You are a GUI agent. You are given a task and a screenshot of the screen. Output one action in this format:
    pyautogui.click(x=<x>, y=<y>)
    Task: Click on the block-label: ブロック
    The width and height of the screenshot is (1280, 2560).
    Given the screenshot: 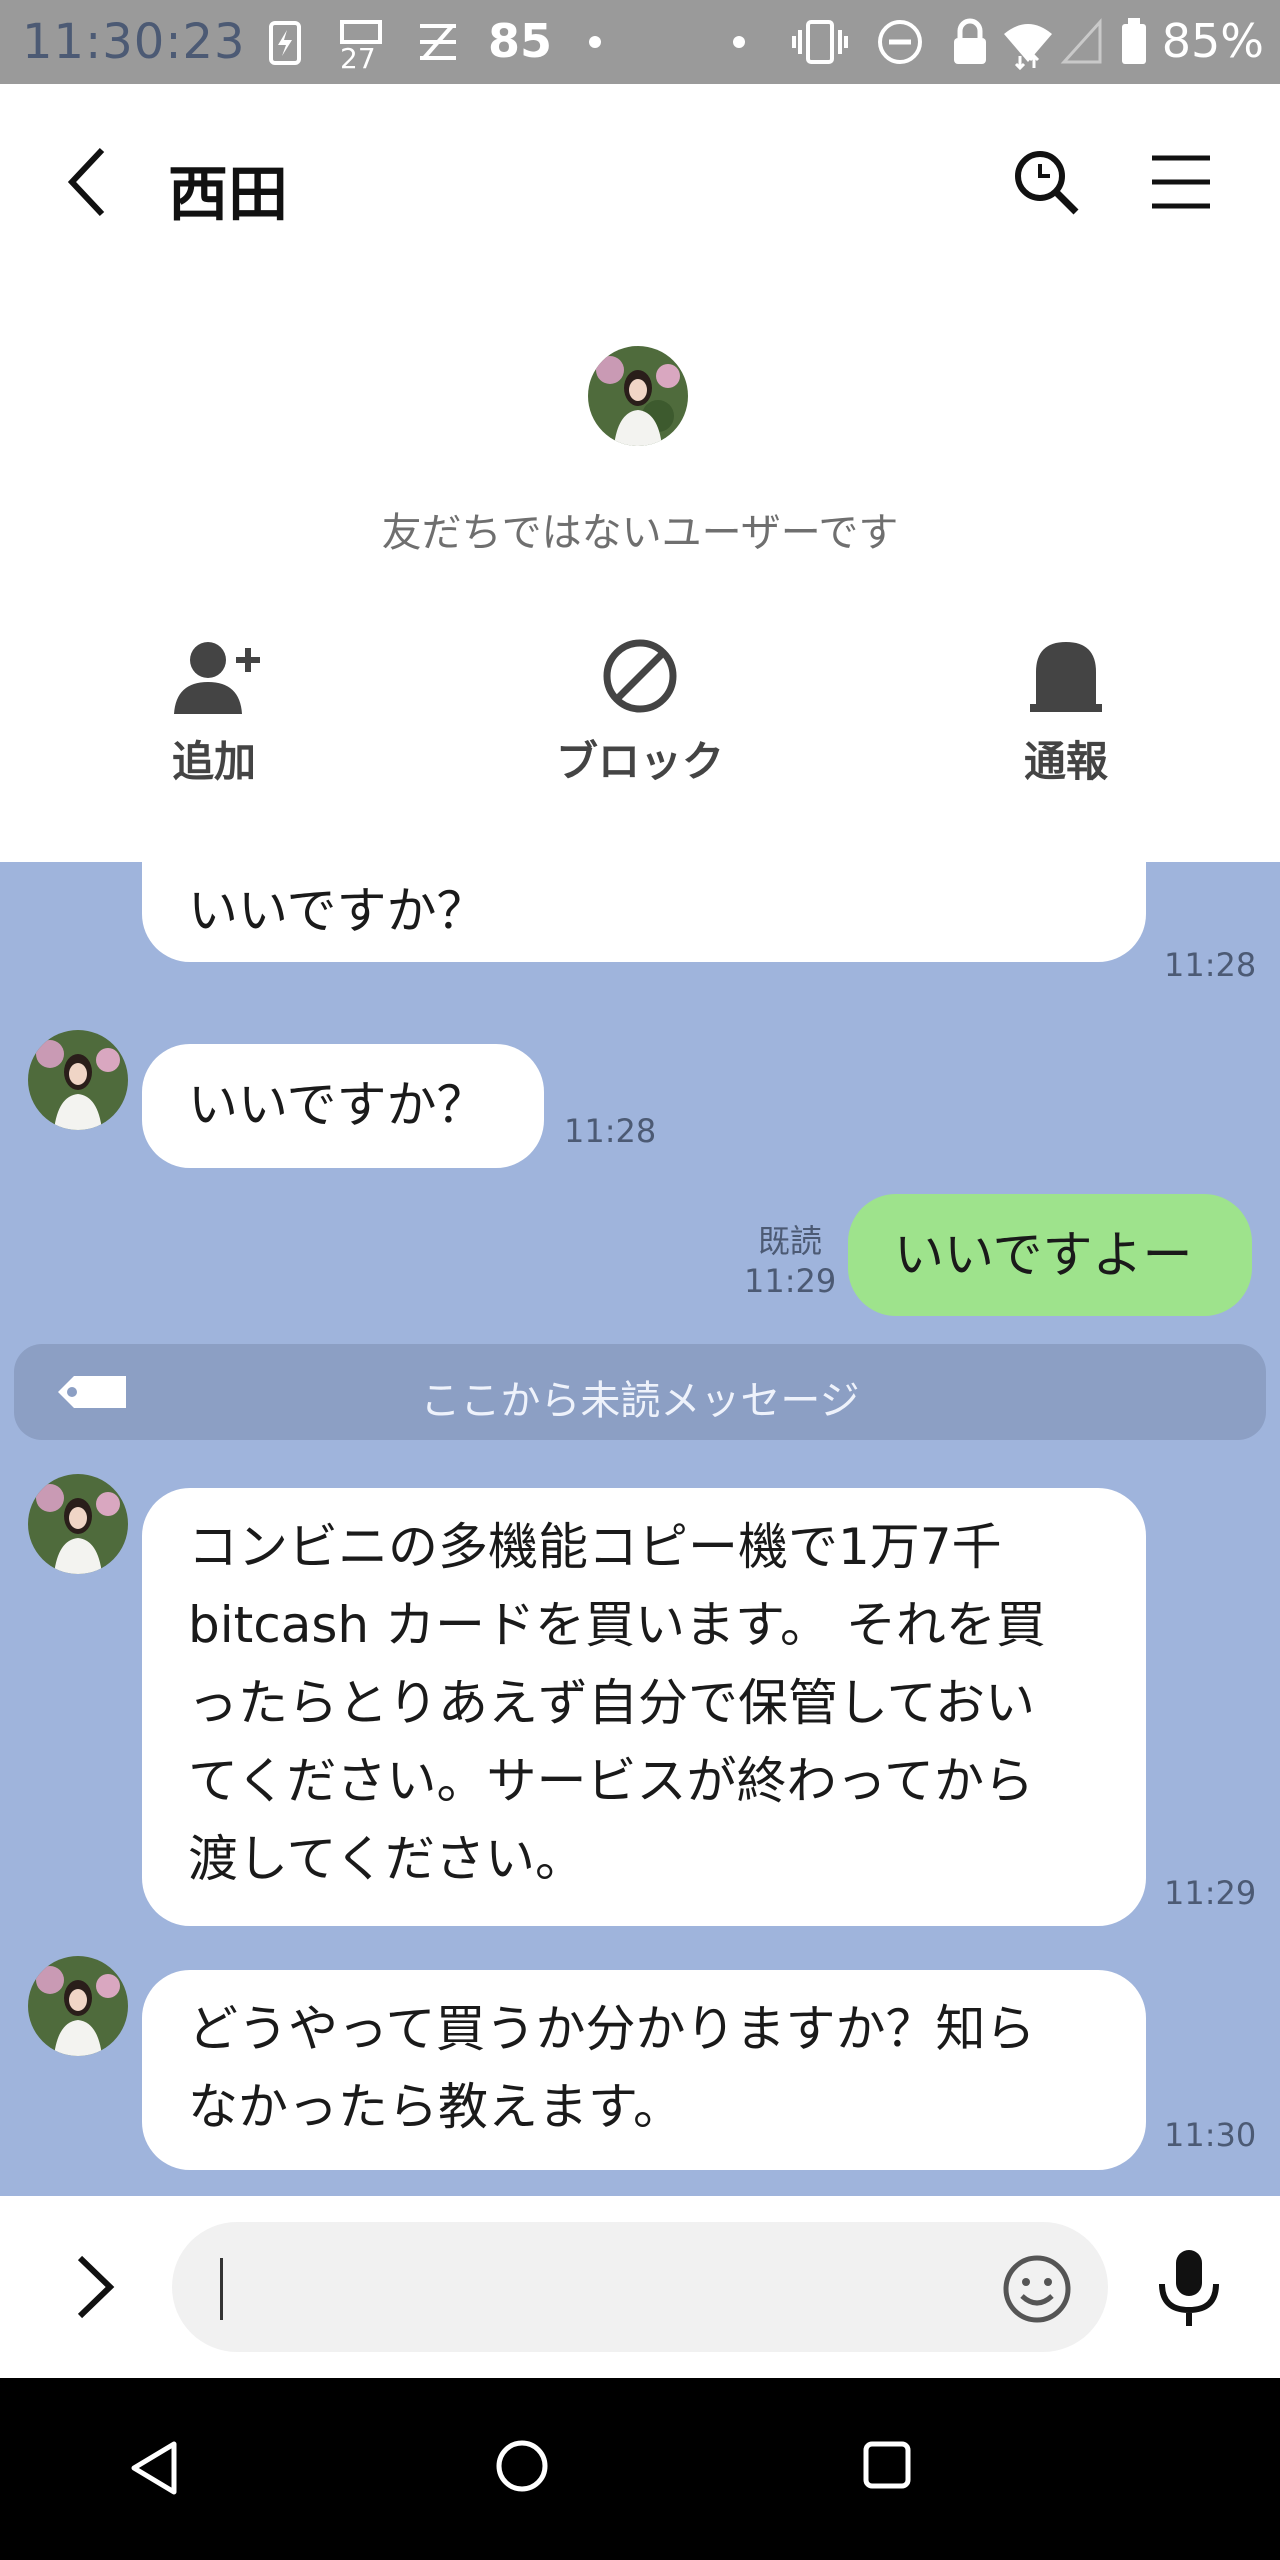 What is the action you would take?
    pyautogui.click(x=639, y=761)
    